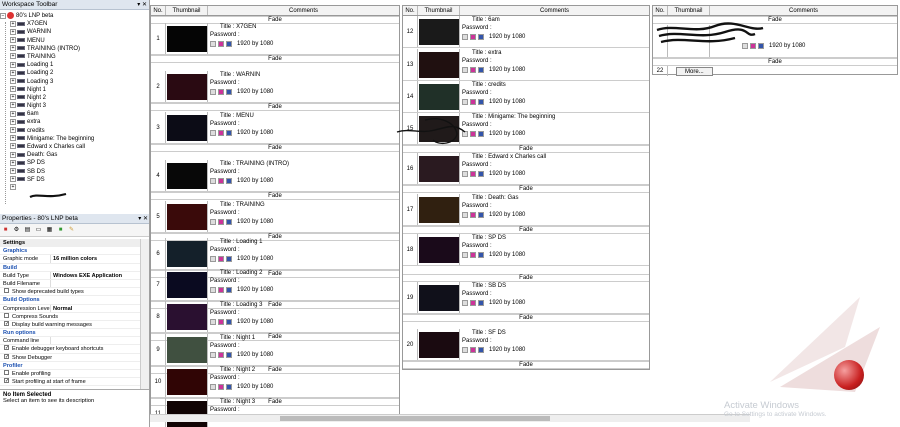  I want to click on tree-frame-item: + Edward x Charles call, so click(74, 147).